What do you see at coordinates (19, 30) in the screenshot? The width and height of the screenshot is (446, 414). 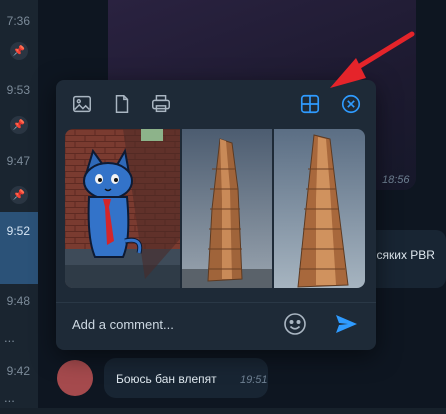 I see `chat-list-item: 7:36 📌` at bounding box center [19, 30].